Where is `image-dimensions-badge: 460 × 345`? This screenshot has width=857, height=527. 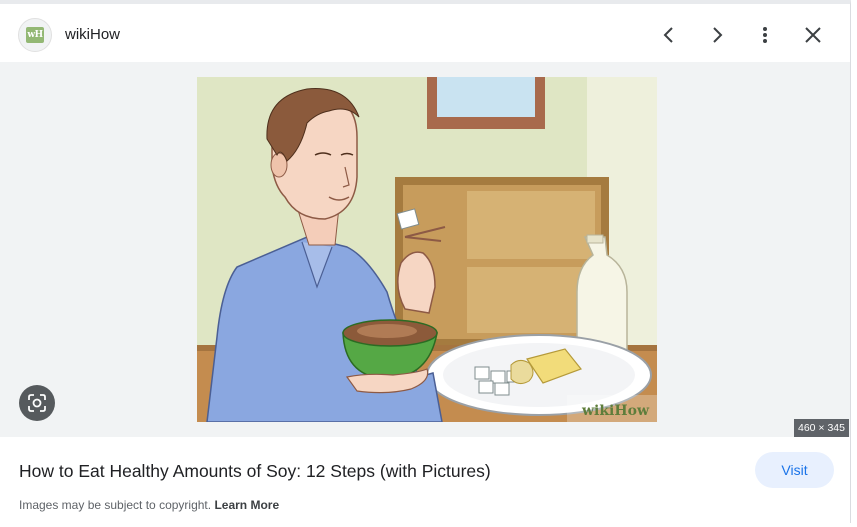
image-dimensions-badge: 460 × 345 is located at coordinates (821, 428).